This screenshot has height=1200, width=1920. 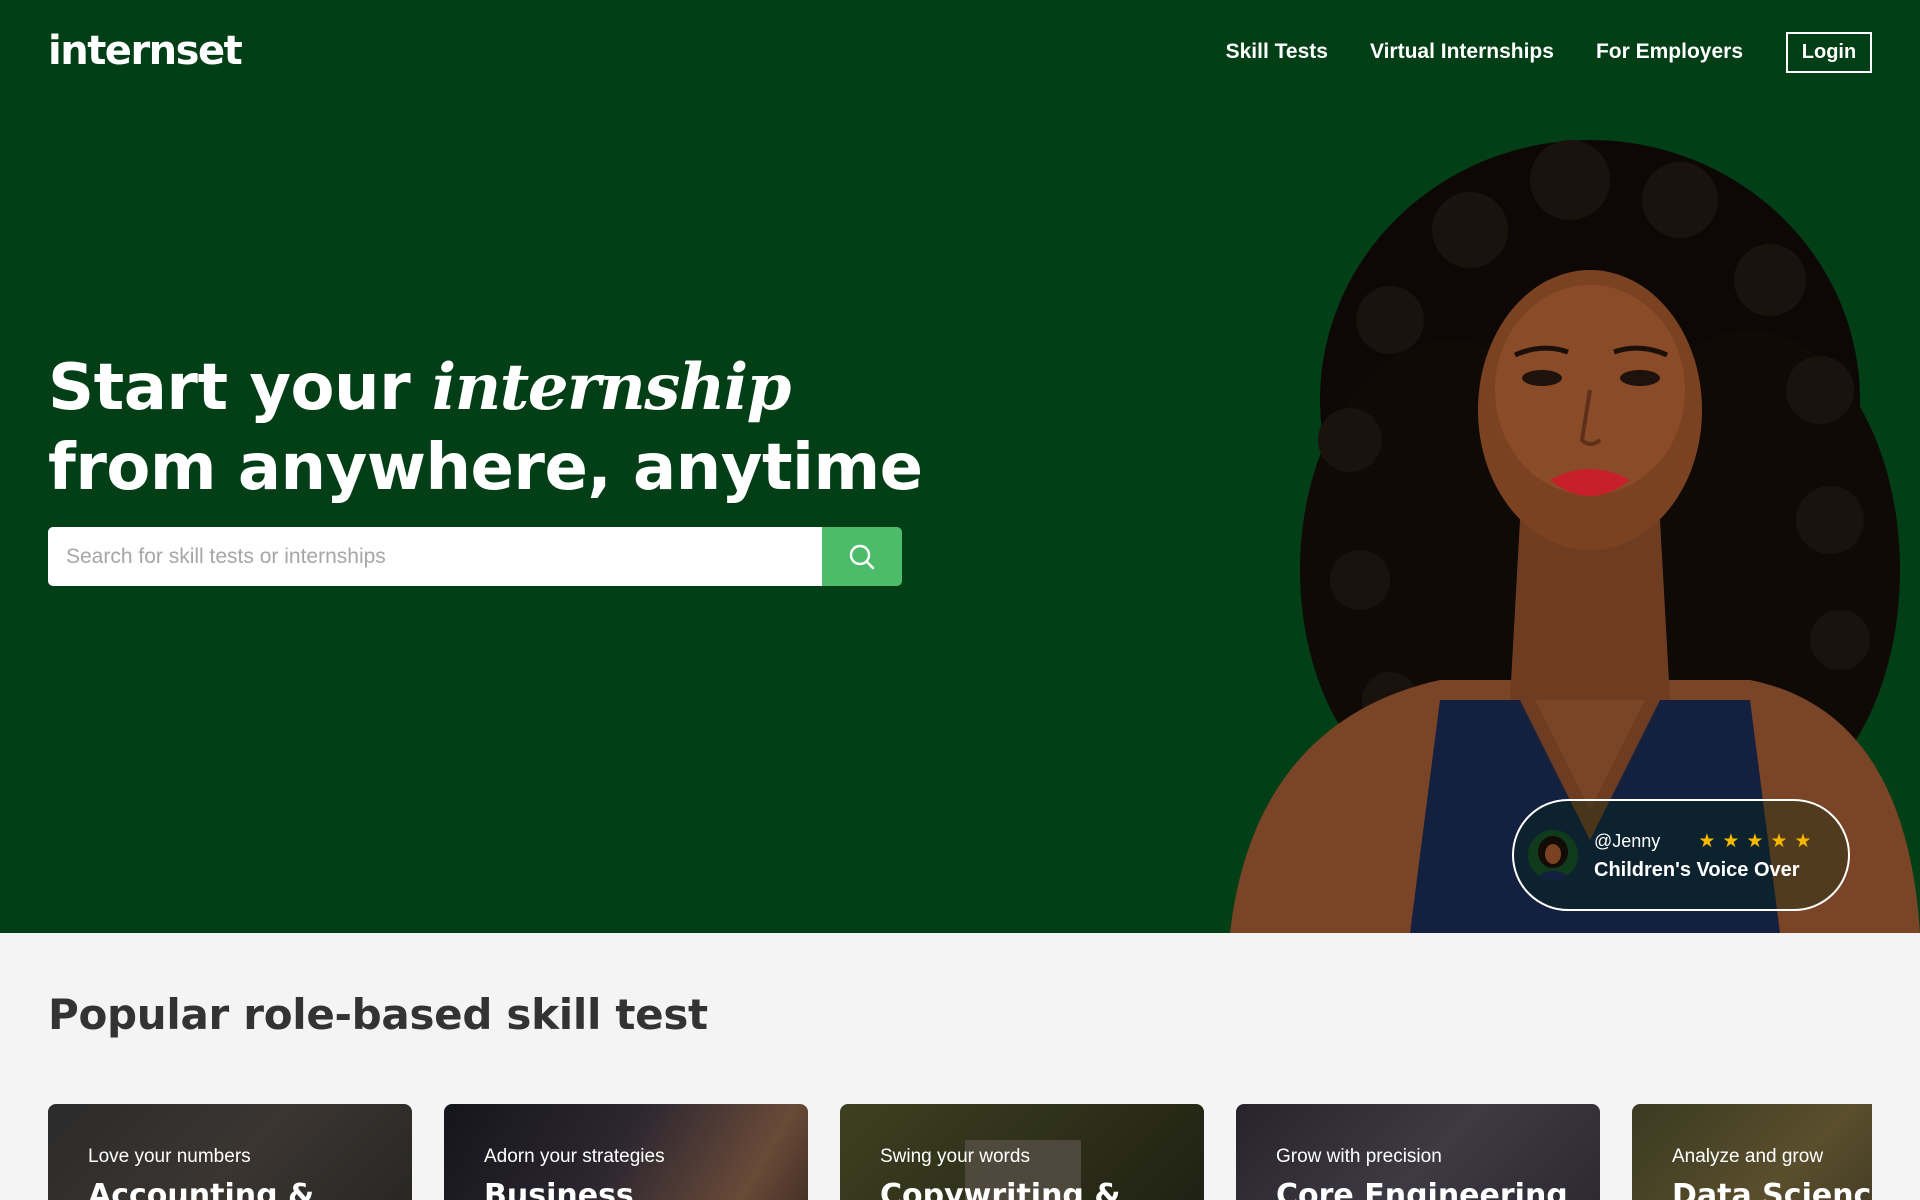 I want to click on skill-card-accounting: Love your numbers Accounting &, so click(x=230, y=1152).